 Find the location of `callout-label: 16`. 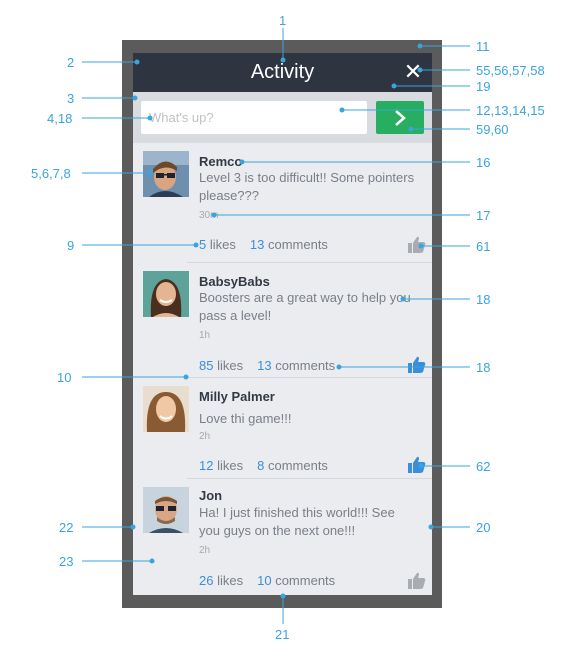

callout-label: 16 is located at coordinates (483, 162).